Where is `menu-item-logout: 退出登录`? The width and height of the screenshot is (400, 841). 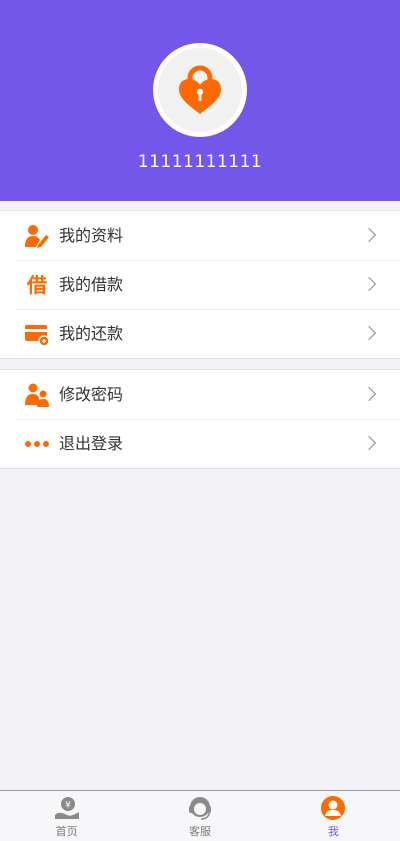
menu-item-logout: 退出登录 is located at coordinates (200, 443).